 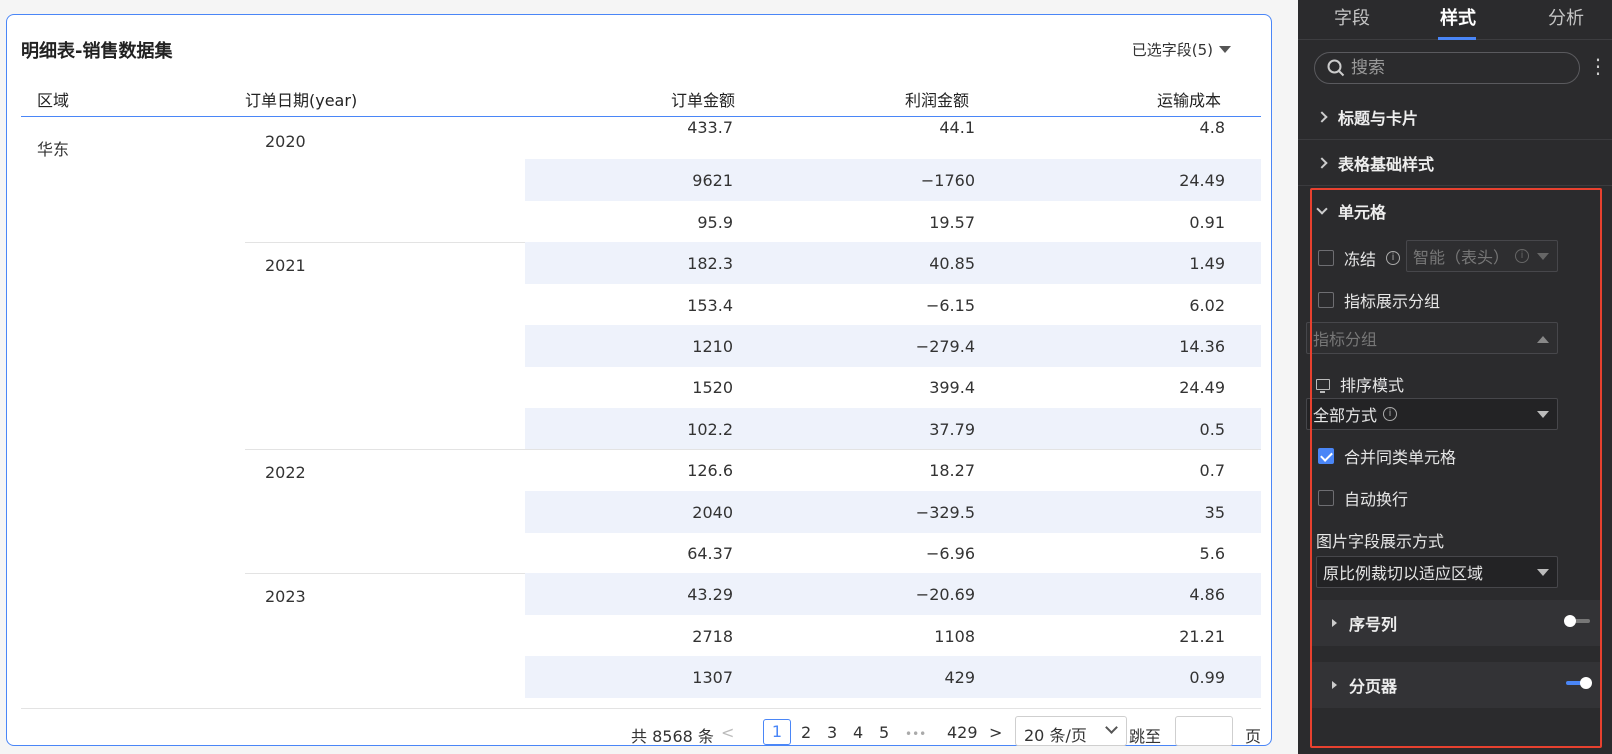 What do you see at coordinates (1214, 512) in the screenshot?
I see `shipping-cost-cell: 35` at bounding box center [1214, 512].